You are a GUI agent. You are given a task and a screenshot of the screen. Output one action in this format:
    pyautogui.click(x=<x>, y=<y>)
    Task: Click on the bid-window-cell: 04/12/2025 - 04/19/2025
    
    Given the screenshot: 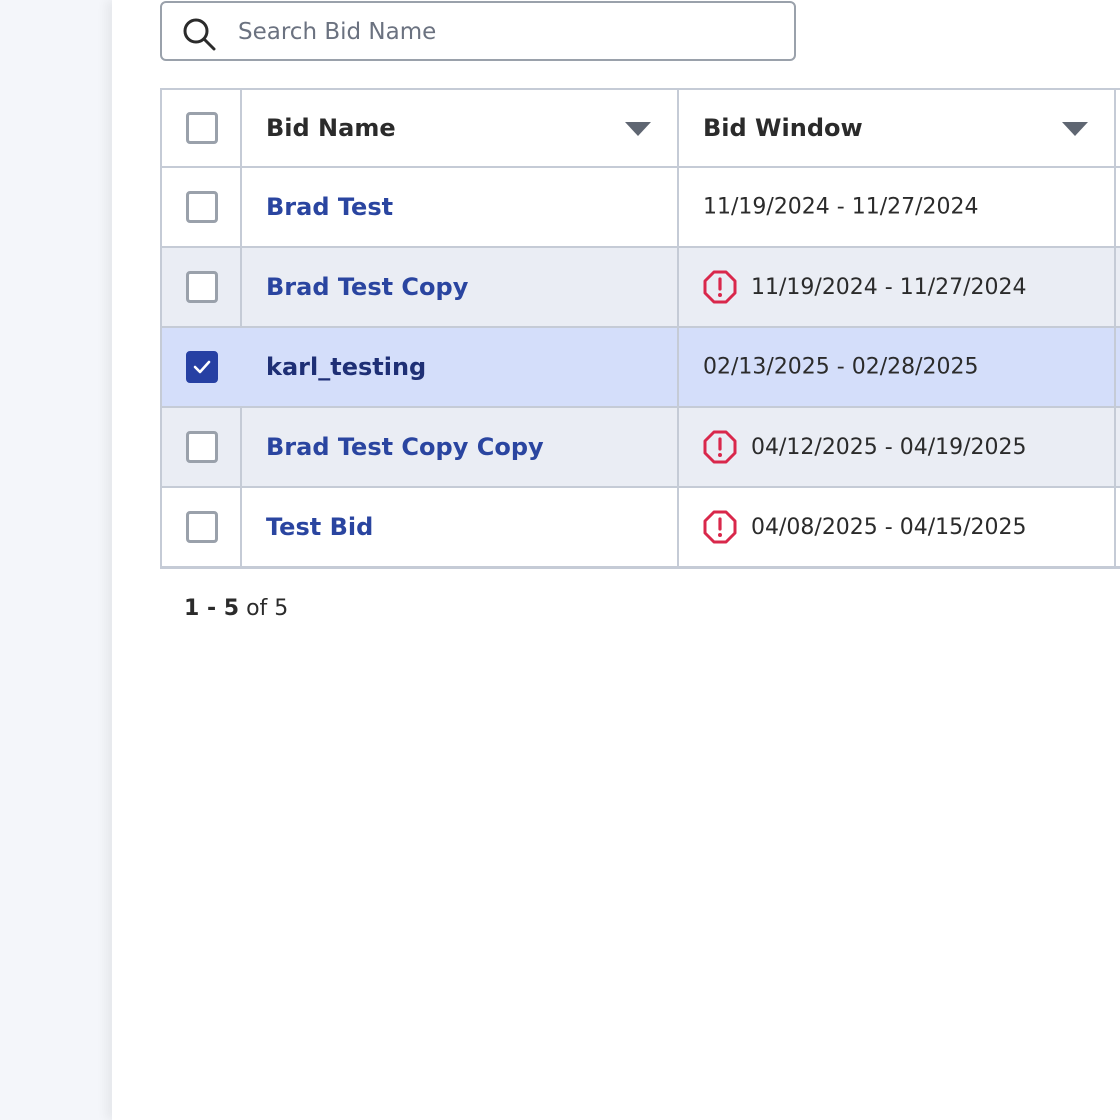 What is the action you would take?
    pyautogui.click(x=897, y=447)
    